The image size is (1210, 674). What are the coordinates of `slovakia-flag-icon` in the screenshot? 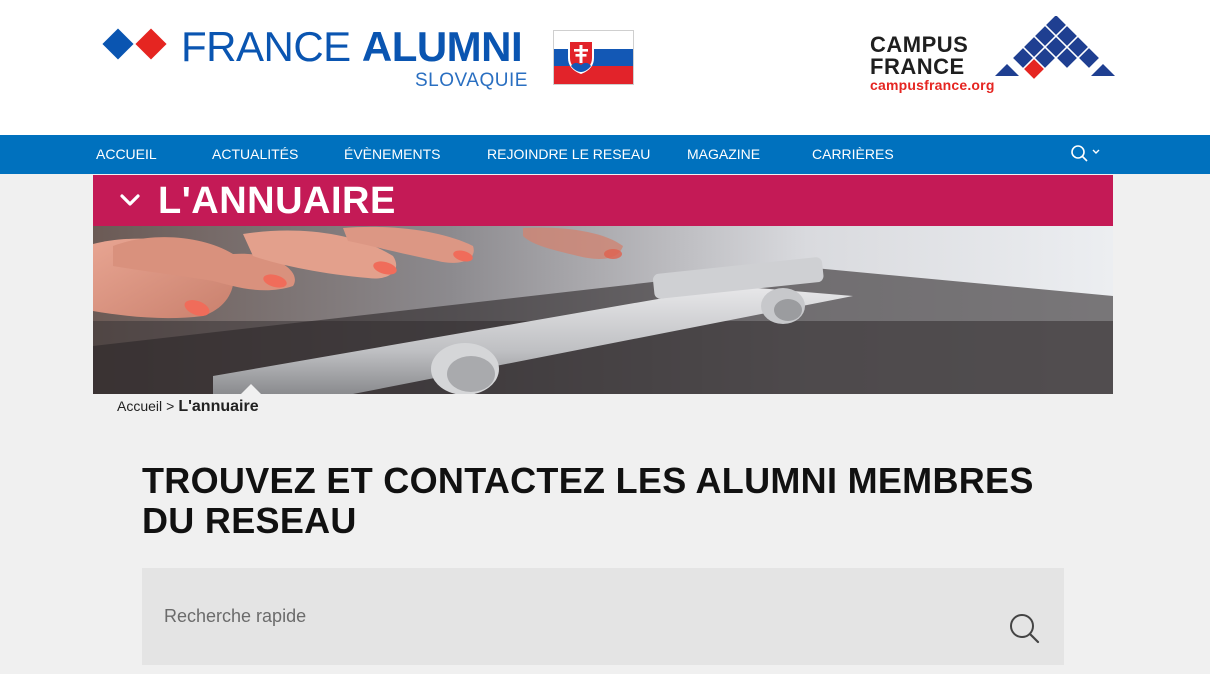 It's located at (593, 57).